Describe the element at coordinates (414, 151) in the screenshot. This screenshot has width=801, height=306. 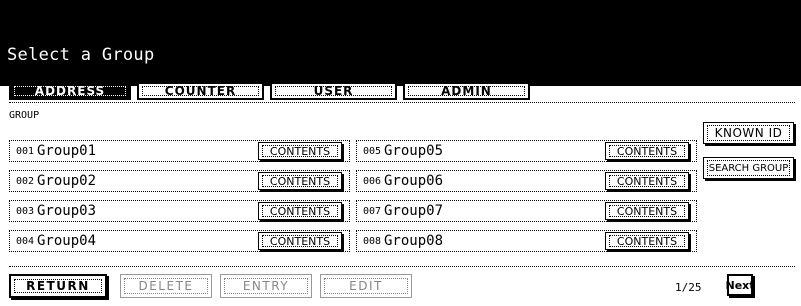
I see `group-name: Group05` at that location.